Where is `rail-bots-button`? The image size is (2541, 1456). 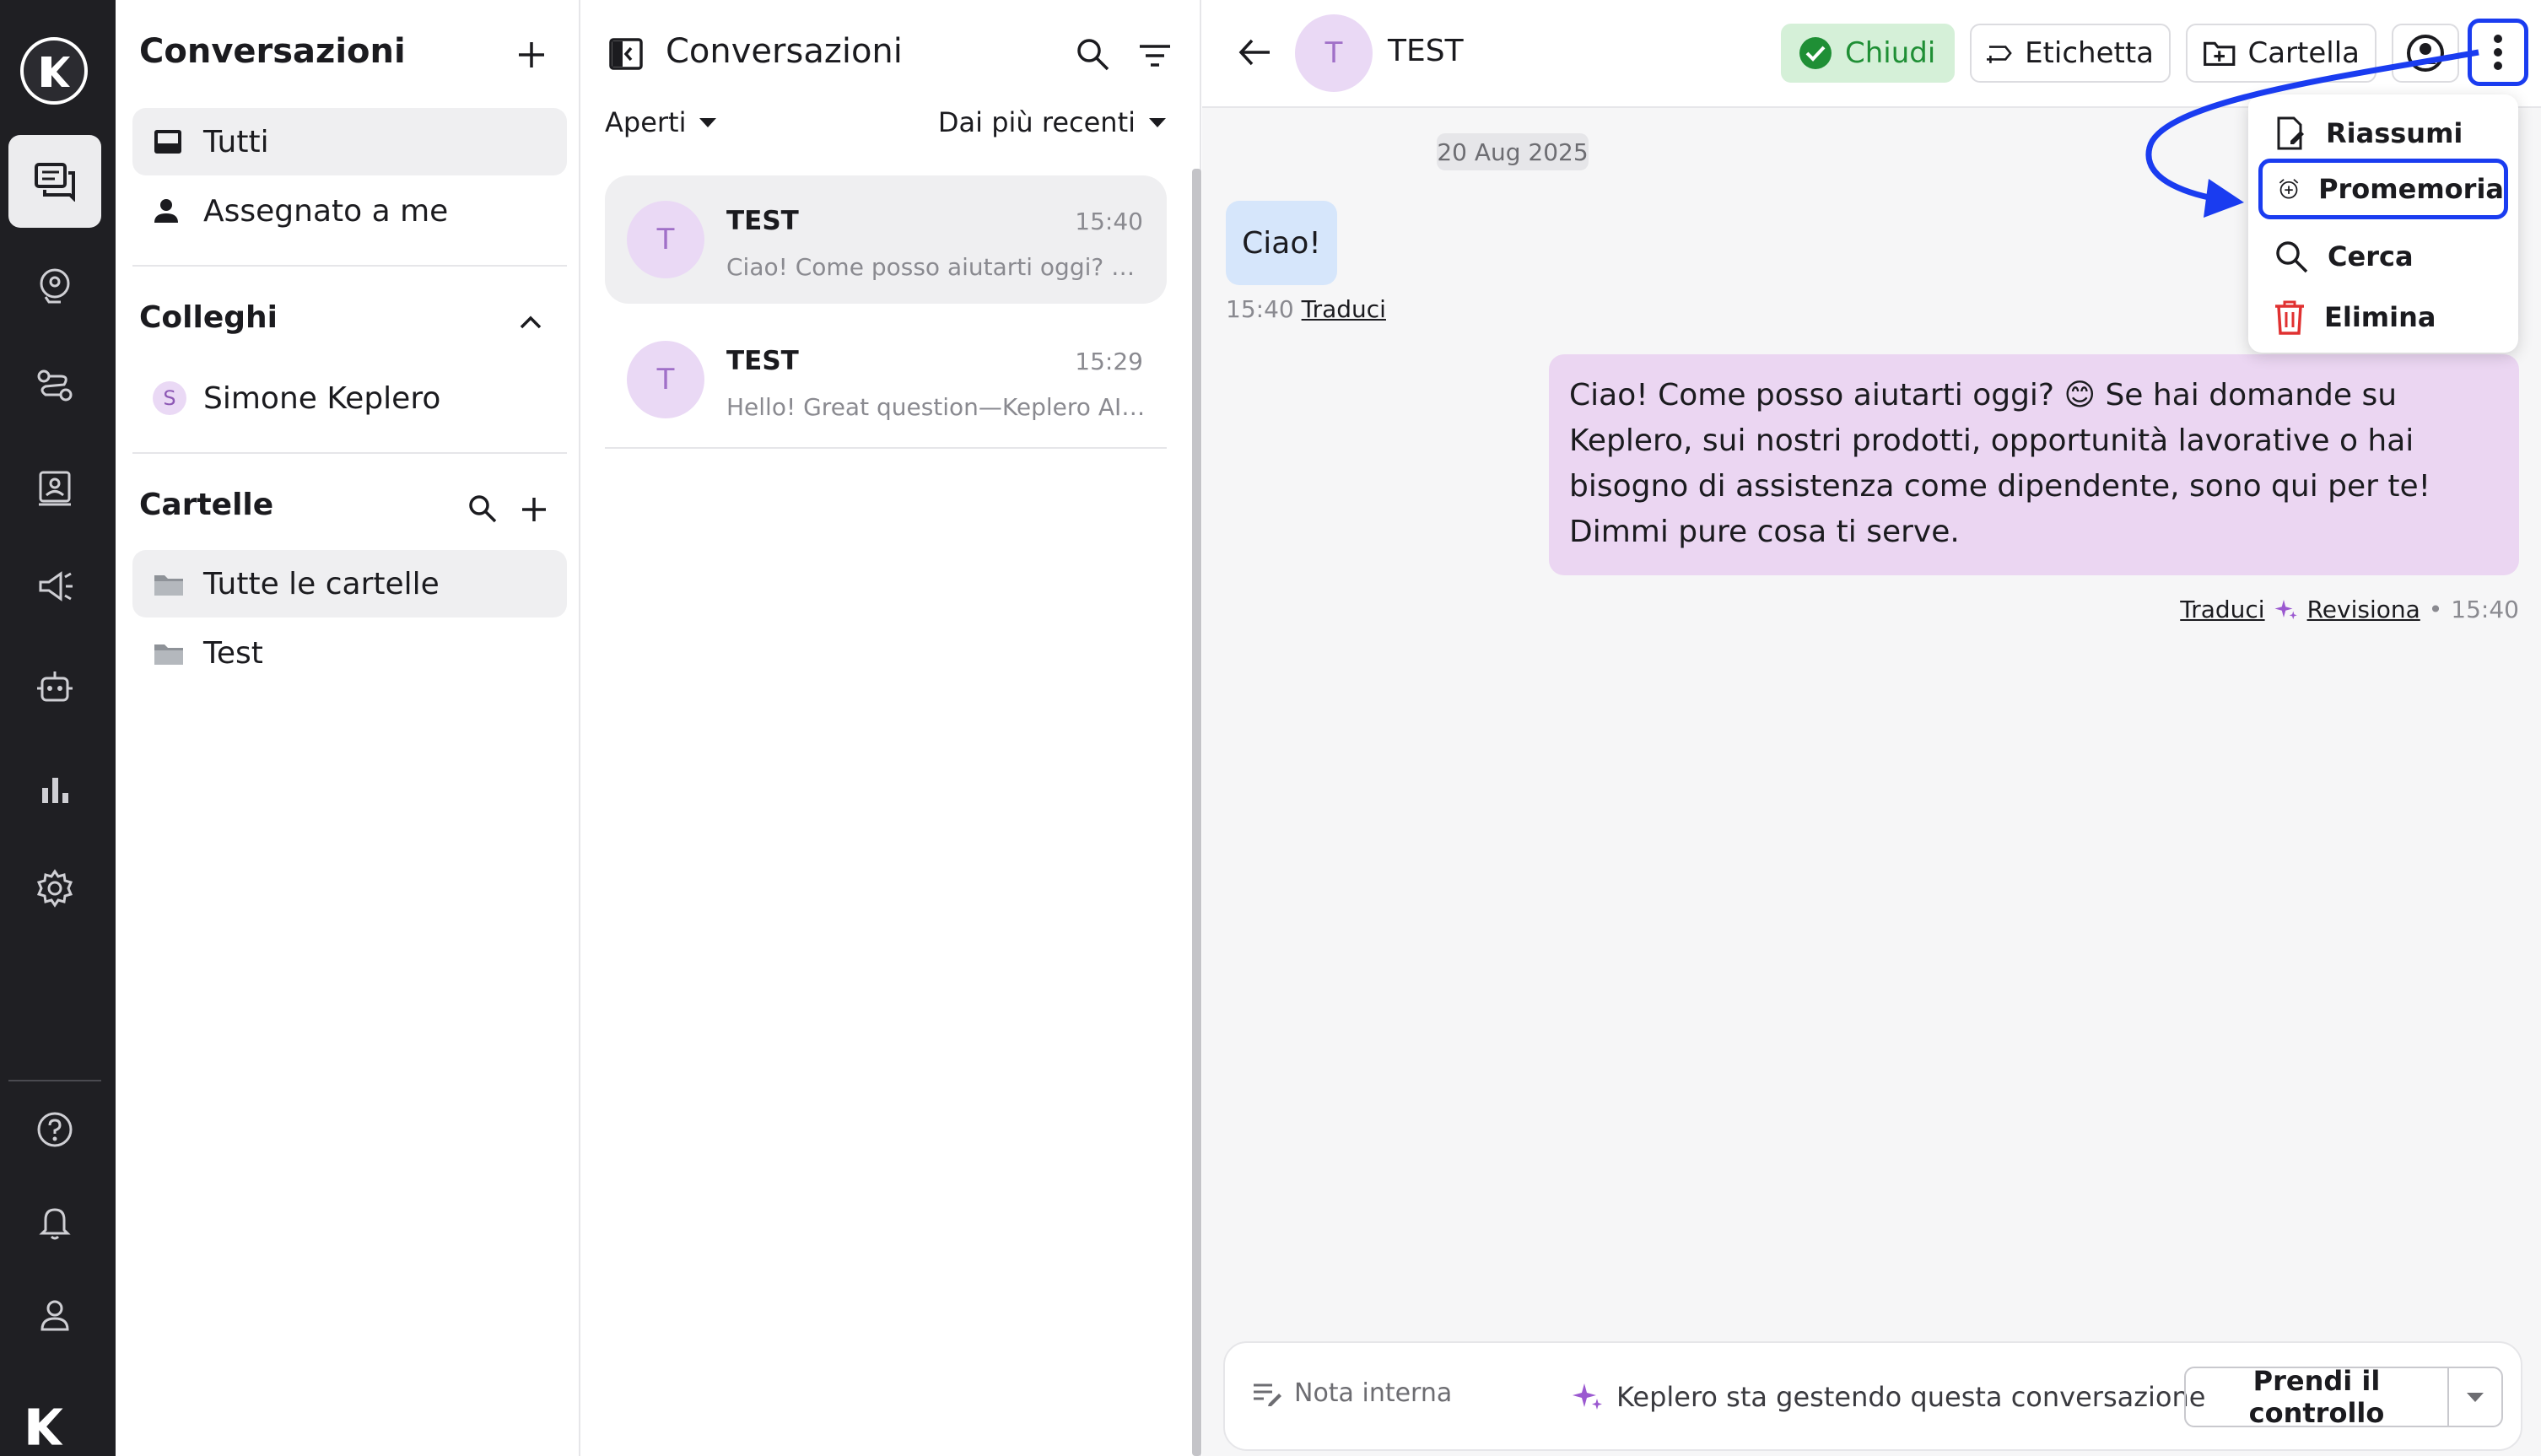
rail-bots-button is located at coordinates (54, 688).